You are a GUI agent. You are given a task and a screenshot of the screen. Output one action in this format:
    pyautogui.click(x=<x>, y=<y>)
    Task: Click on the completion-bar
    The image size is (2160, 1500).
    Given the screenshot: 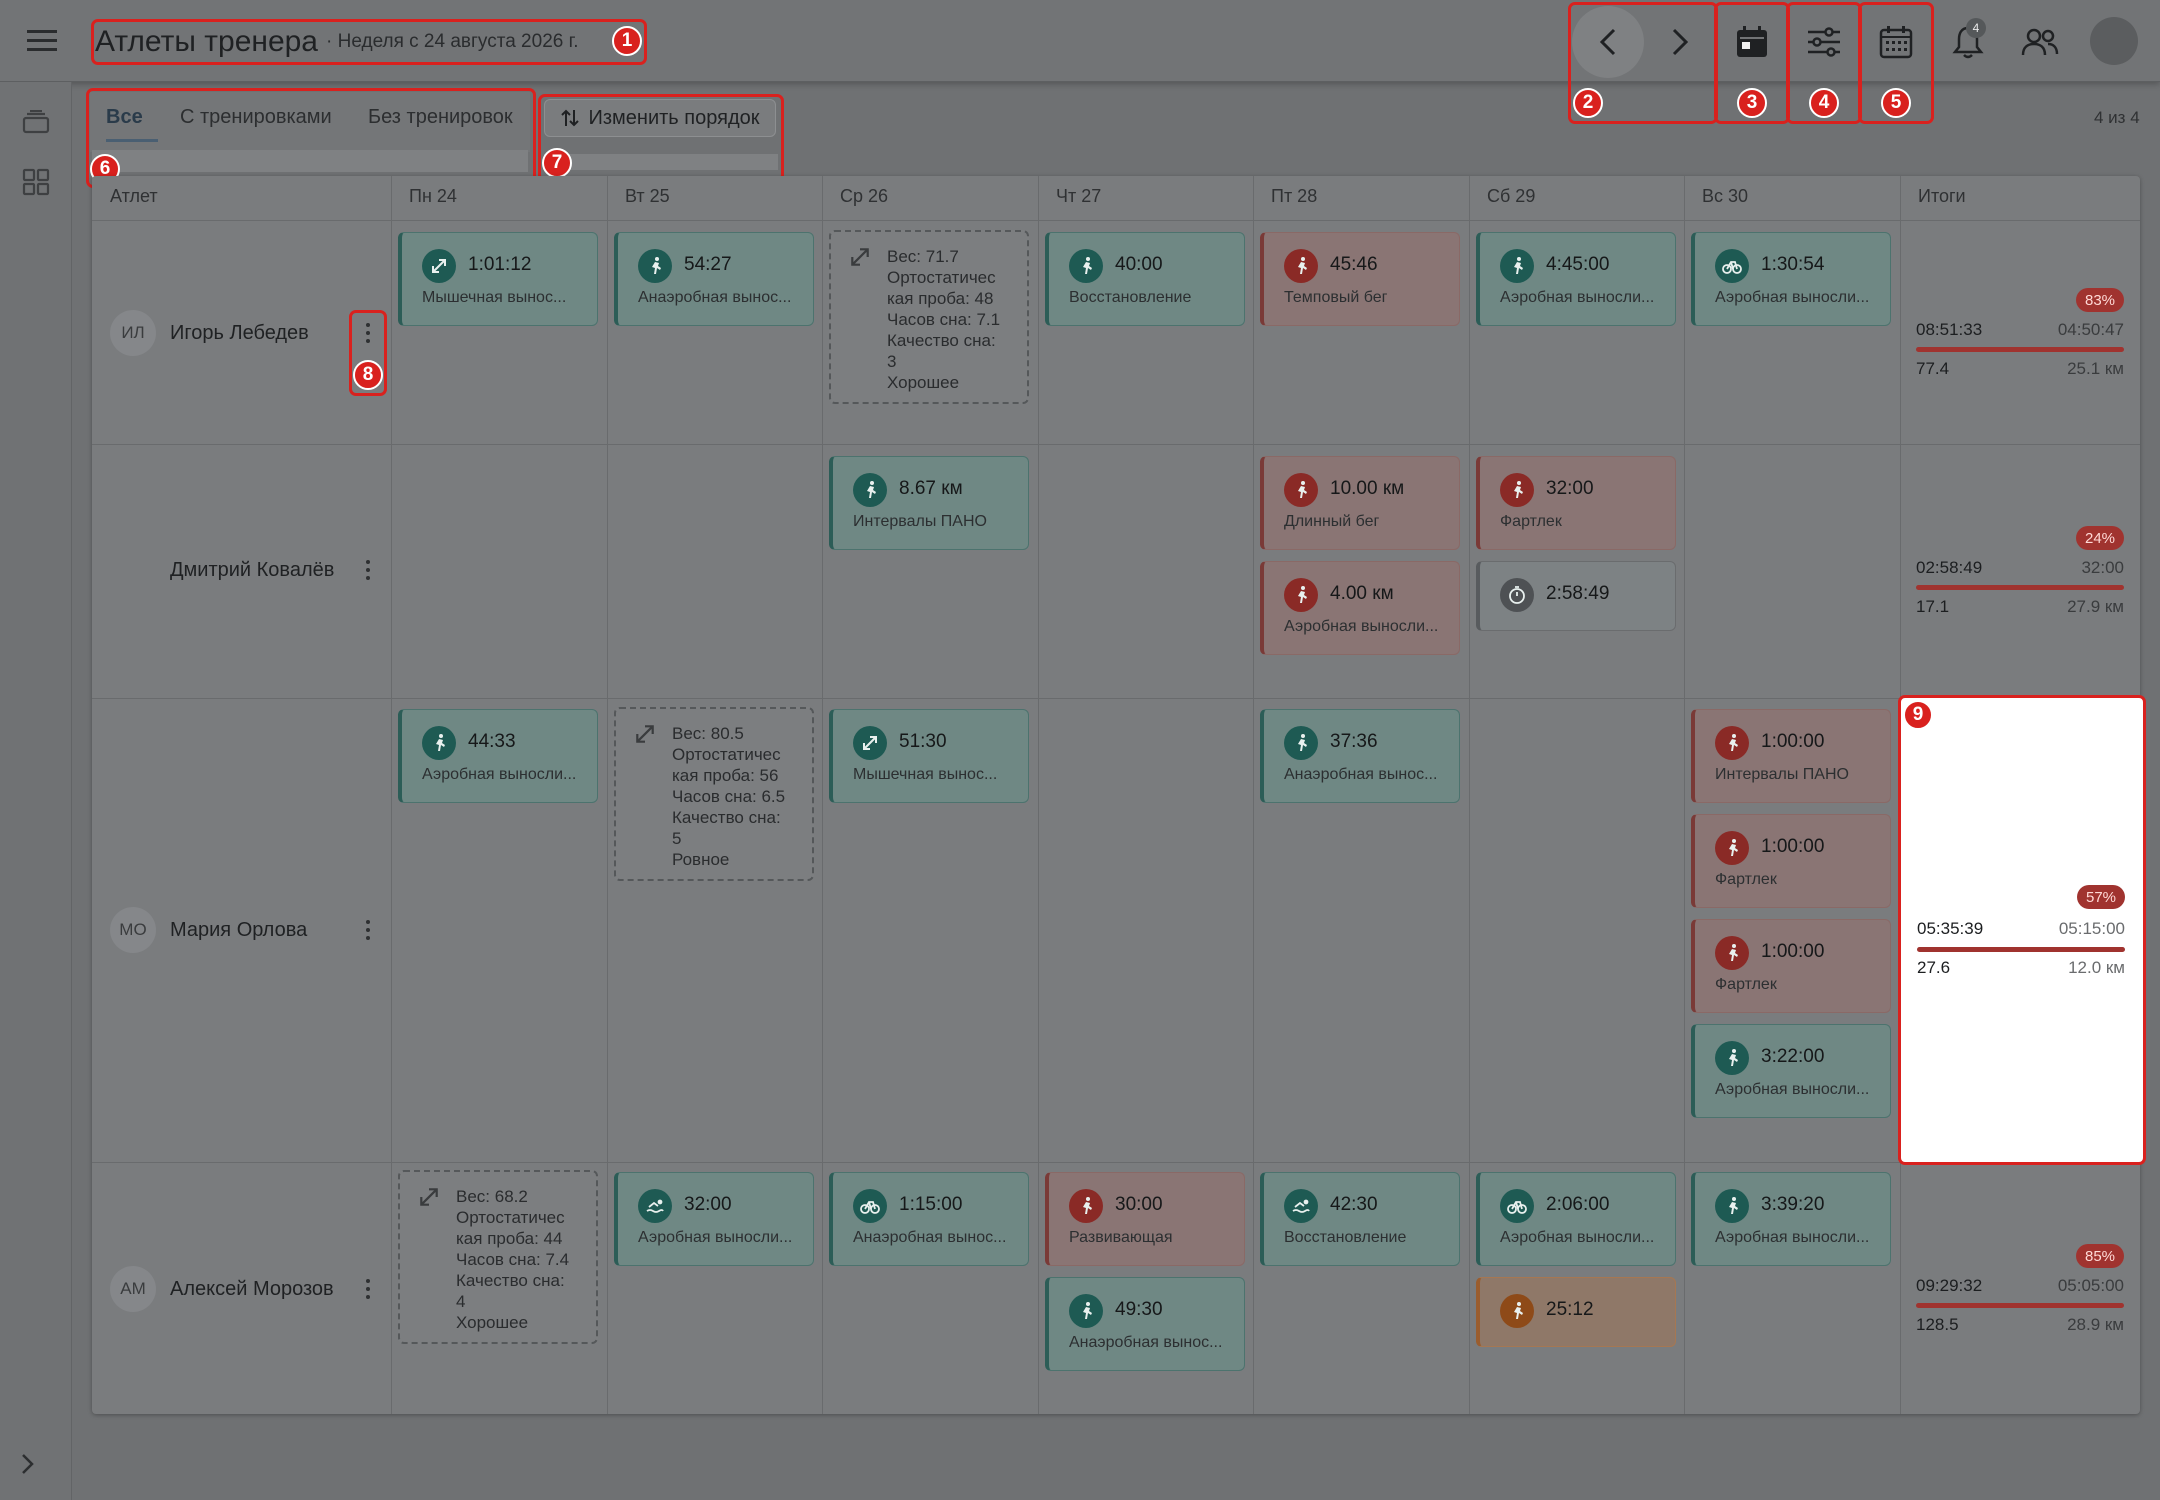 What is the action you would take?
    pyautogui.click(x=2021, y=949)
    